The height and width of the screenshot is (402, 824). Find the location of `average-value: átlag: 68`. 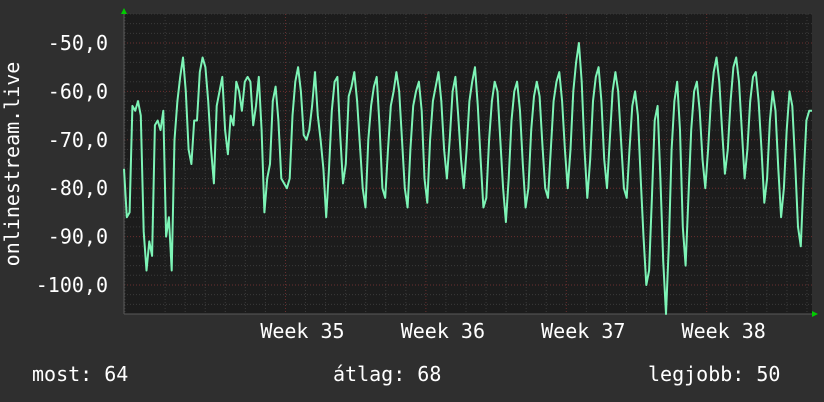

average-value: átlag: 68 is located at coordinates (387, 374).